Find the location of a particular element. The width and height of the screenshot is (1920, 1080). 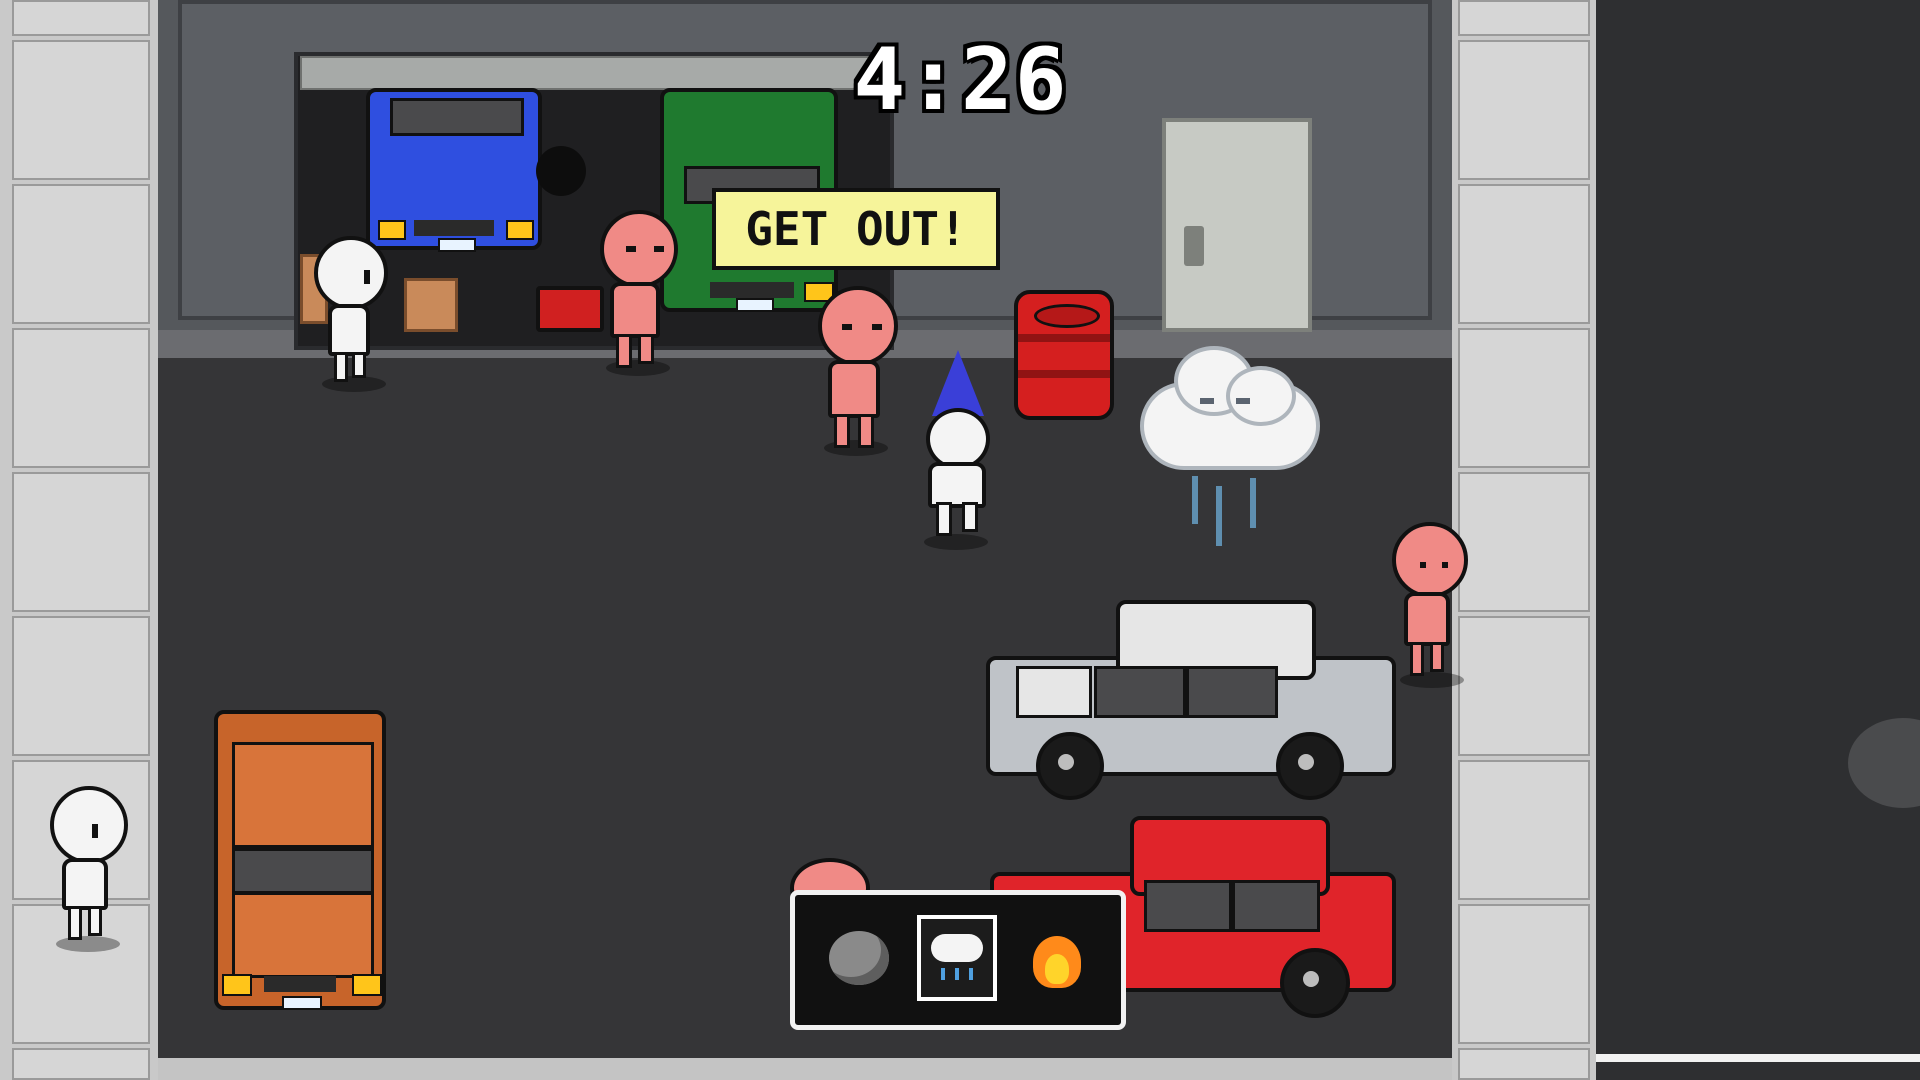

fire-icon is located at coordinates (1057, 958).